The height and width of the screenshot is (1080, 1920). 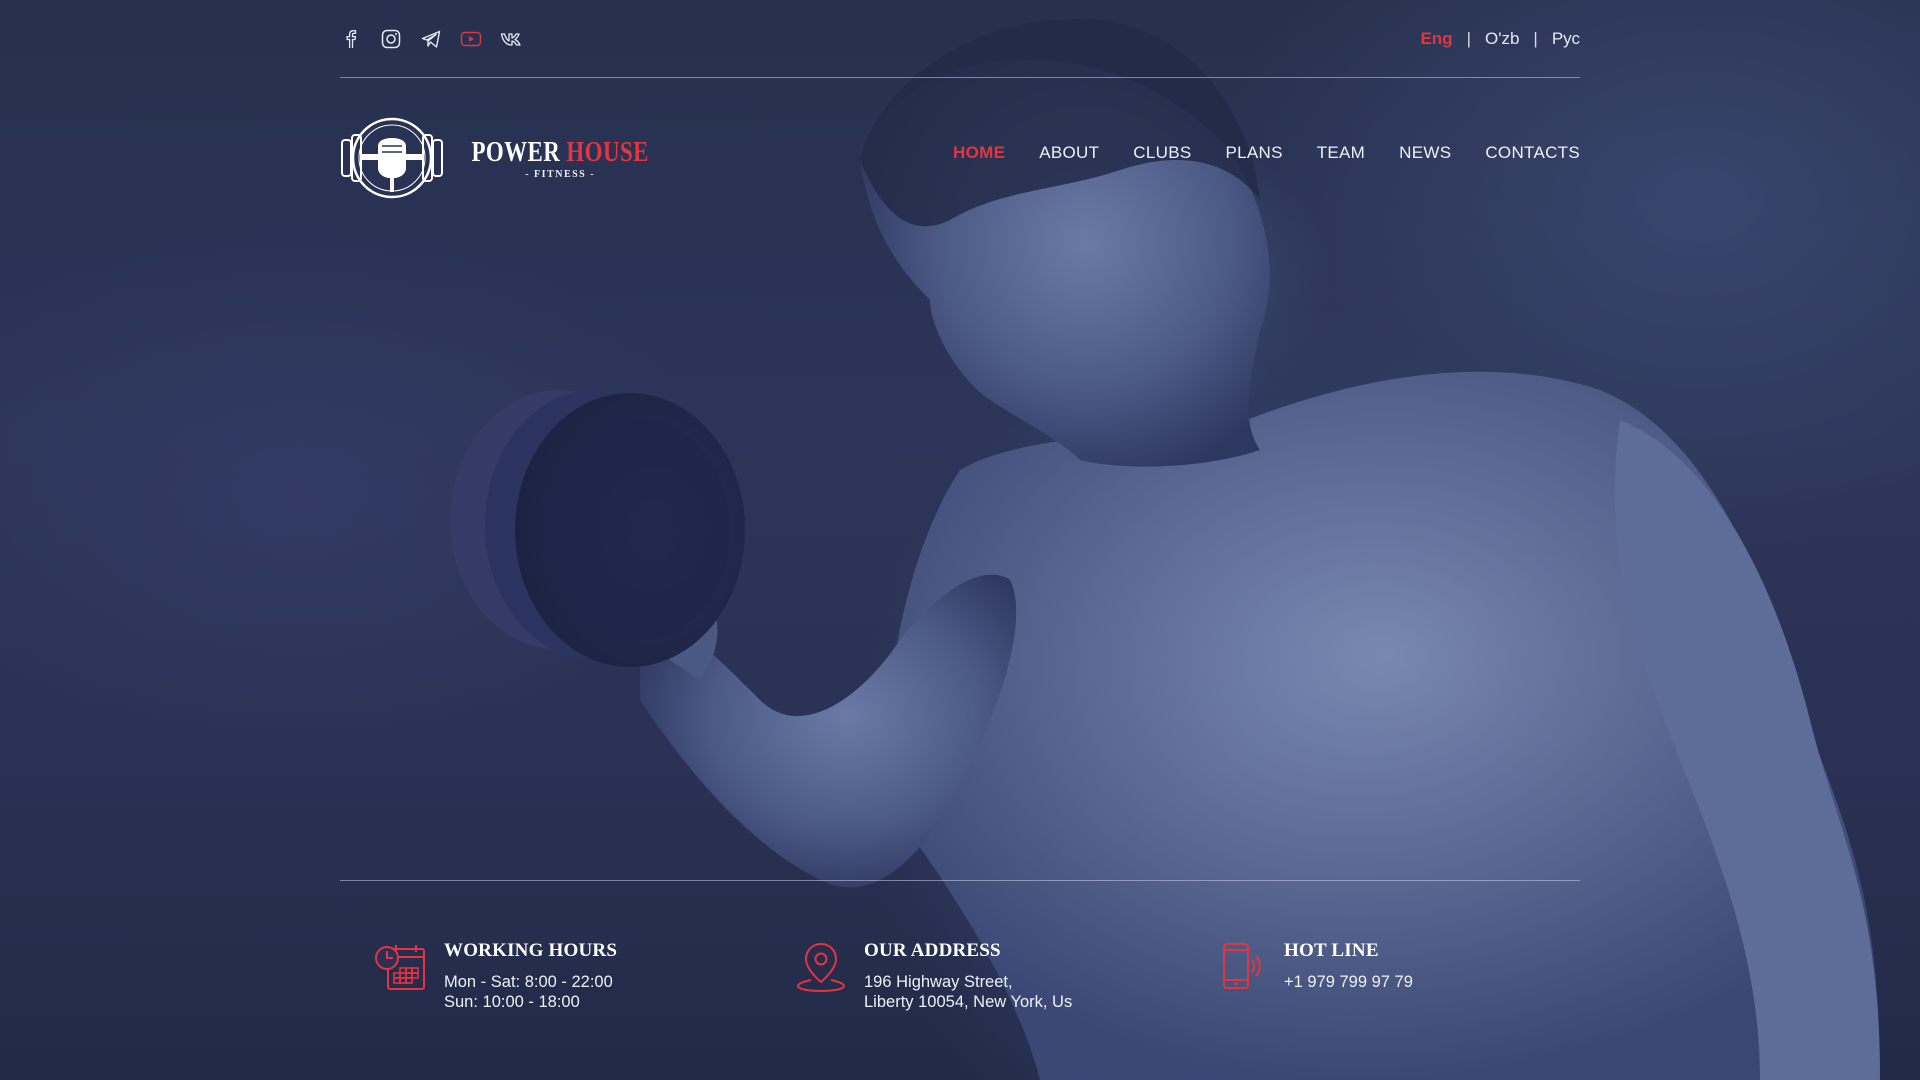 What do you see at coordinates (960, 77) in the screenshot?
I see `top-divider` at bounding box center [960, 77].